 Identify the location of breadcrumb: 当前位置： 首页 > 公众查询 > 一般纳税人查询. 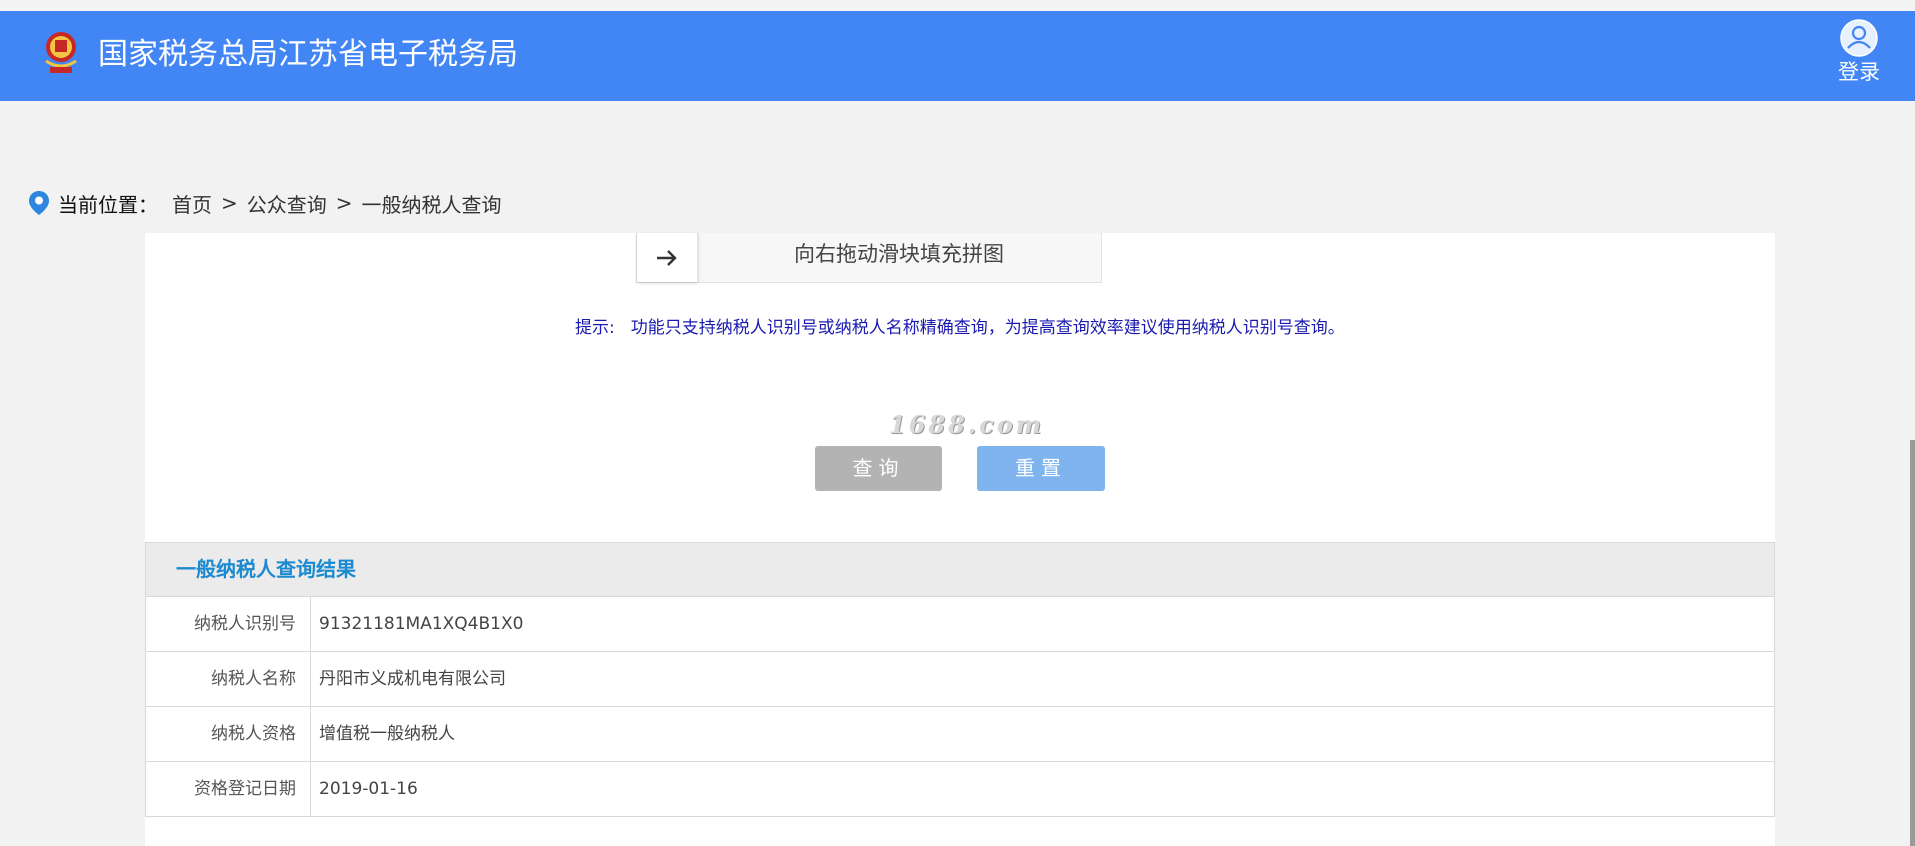
(265, 203).